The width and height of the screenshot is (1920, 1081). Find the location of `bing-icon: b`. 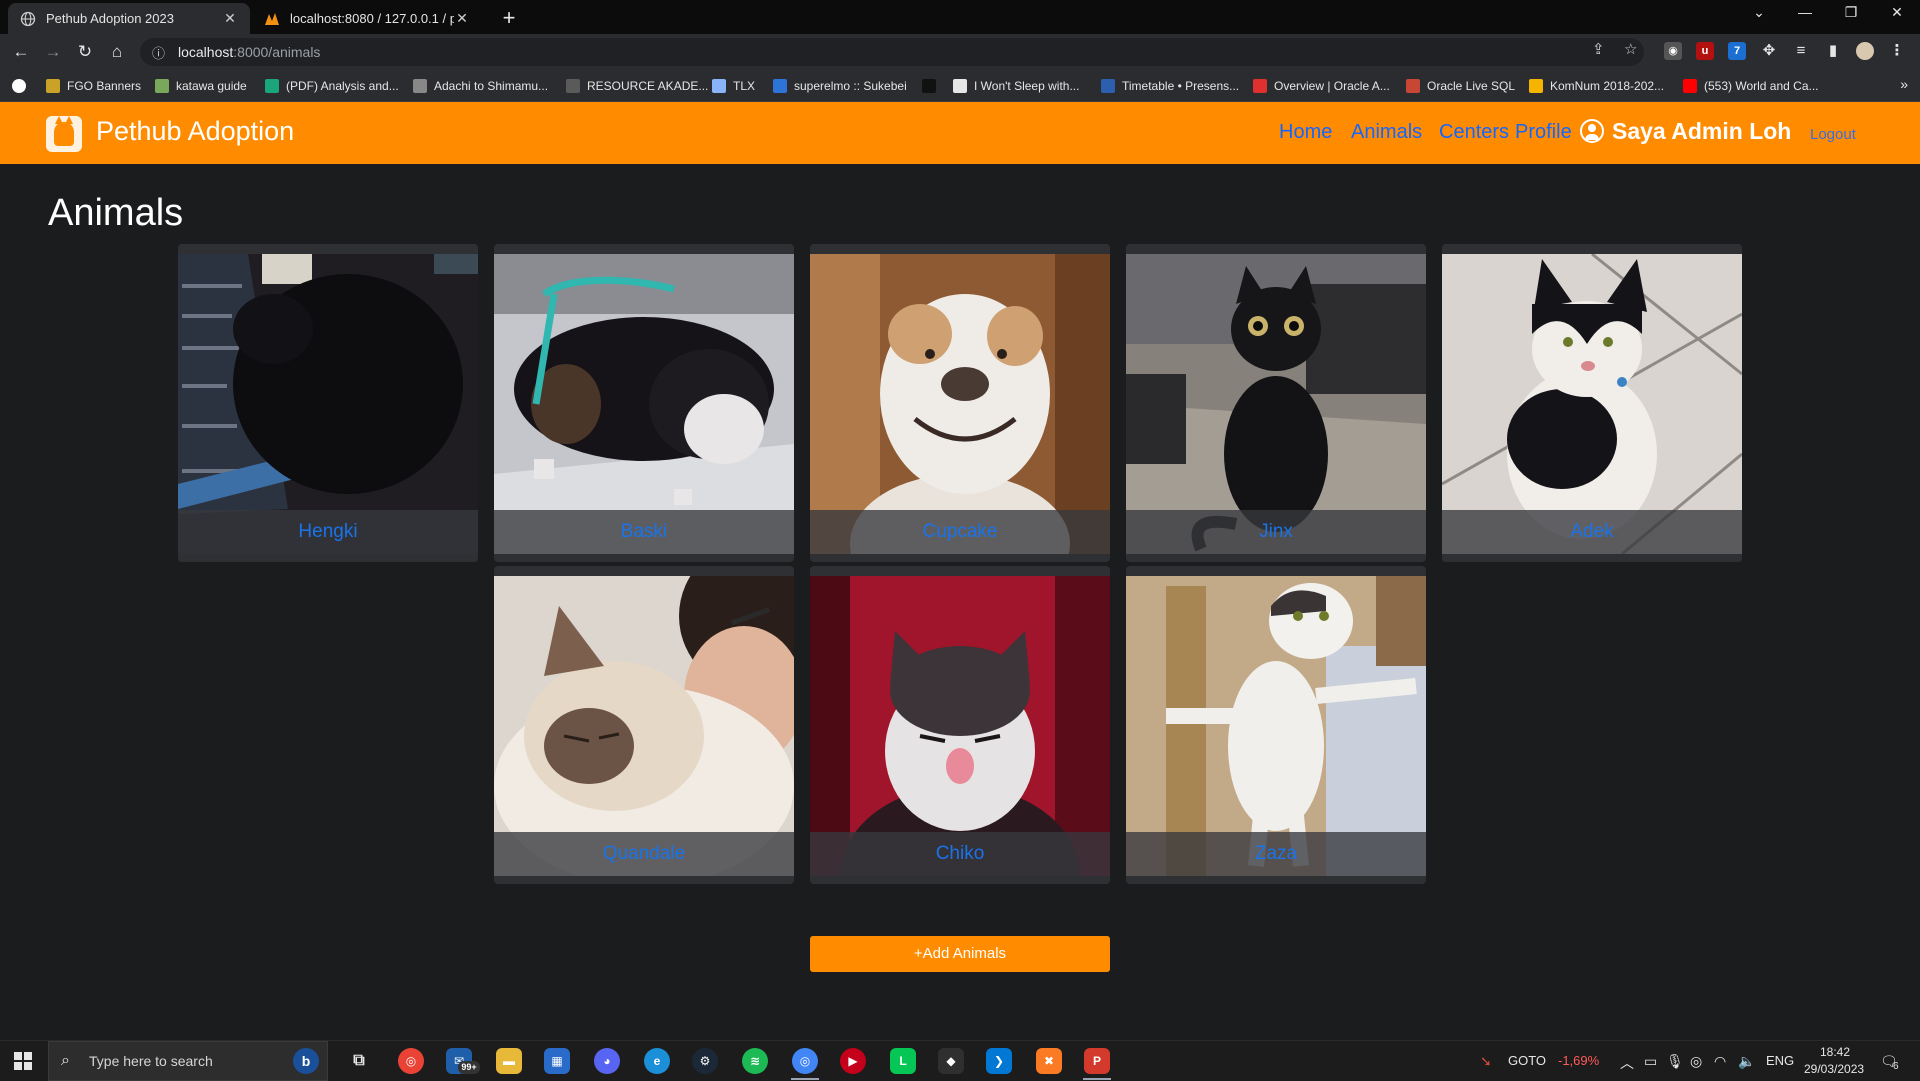

bing-icon: b is located at coordinates (306, 1061).